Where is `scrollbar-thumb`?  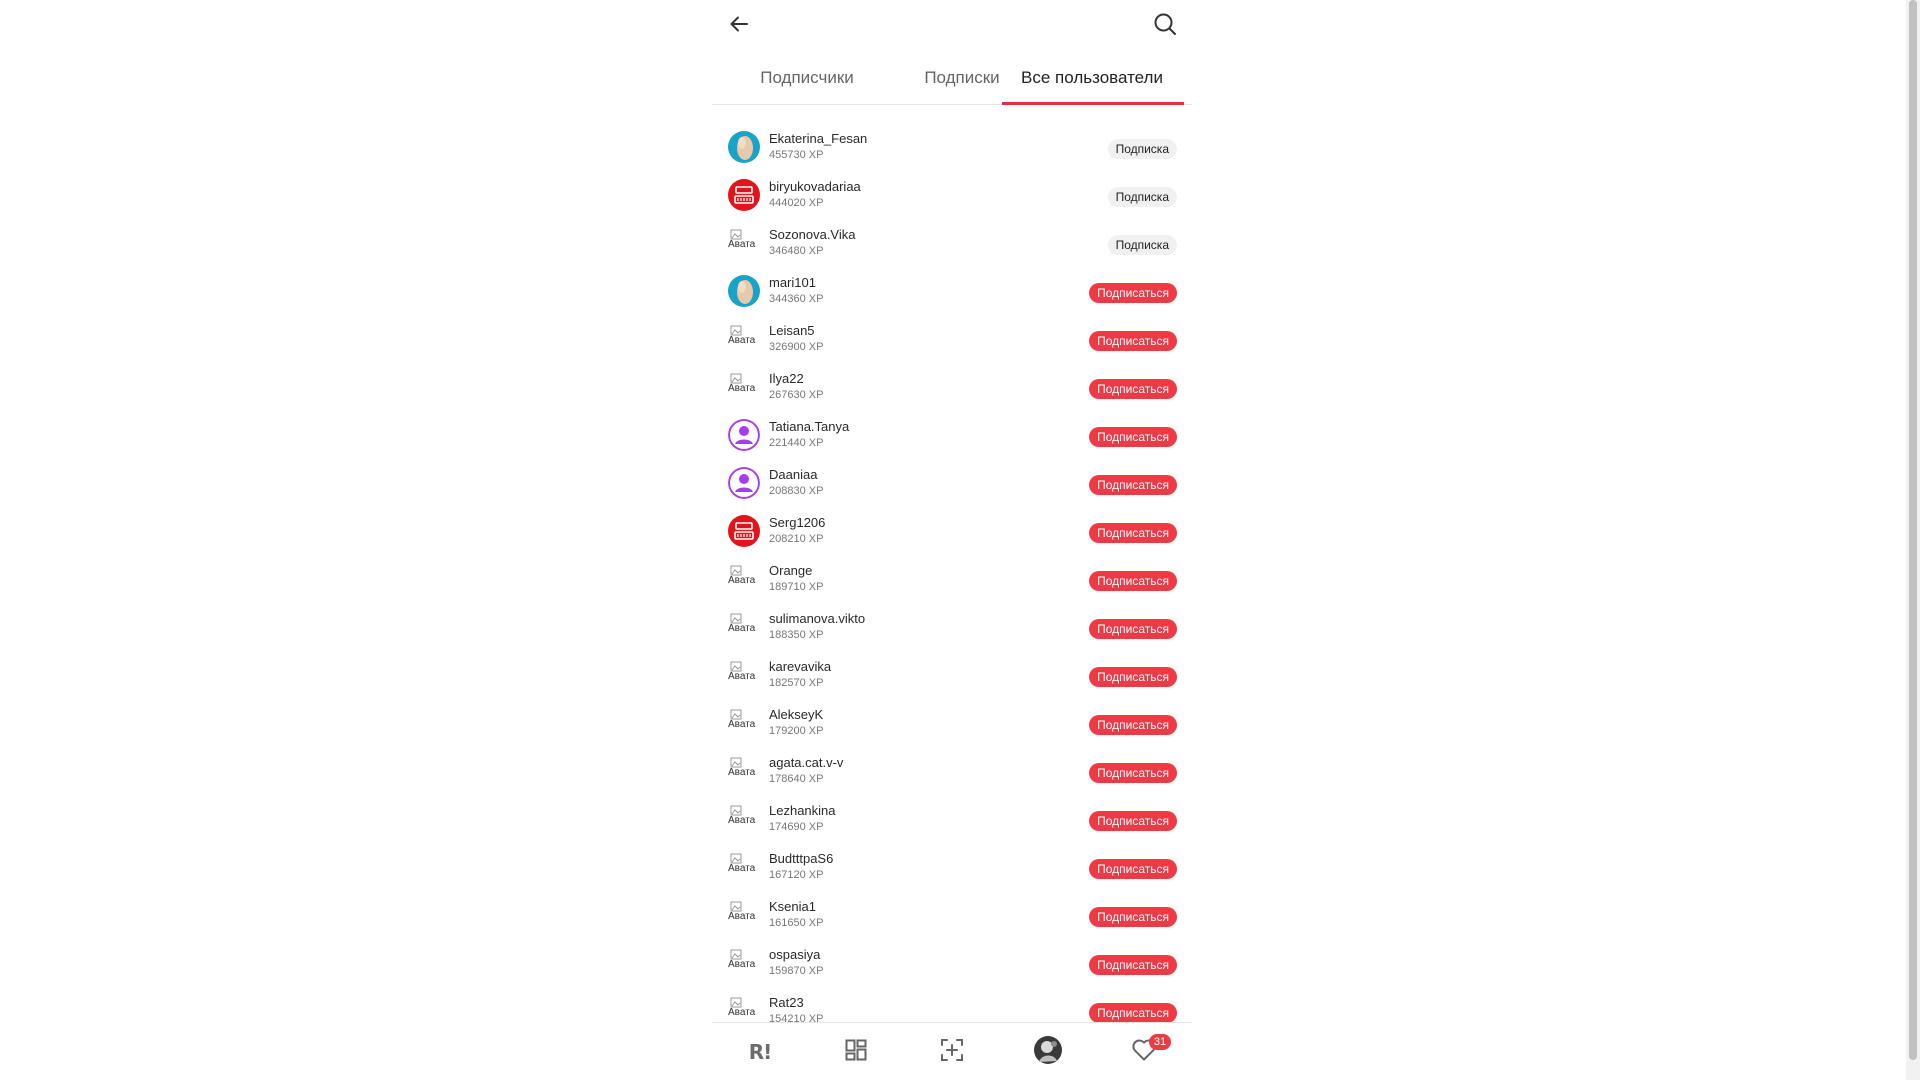
scrollbar-thumb is located at coordinates (1913, 530).